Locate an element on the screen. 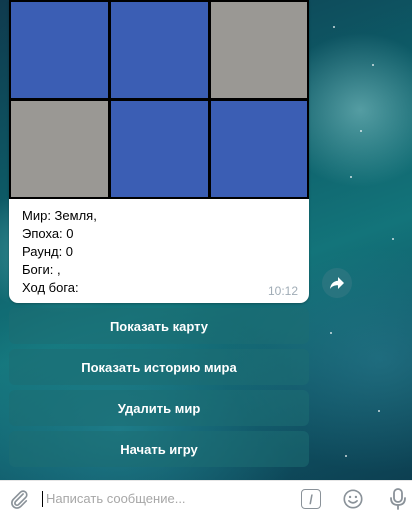 Image resolution: width=412 pixels, height=515 pixels. message-time: 10:12 is located at coordinates (282, 291).